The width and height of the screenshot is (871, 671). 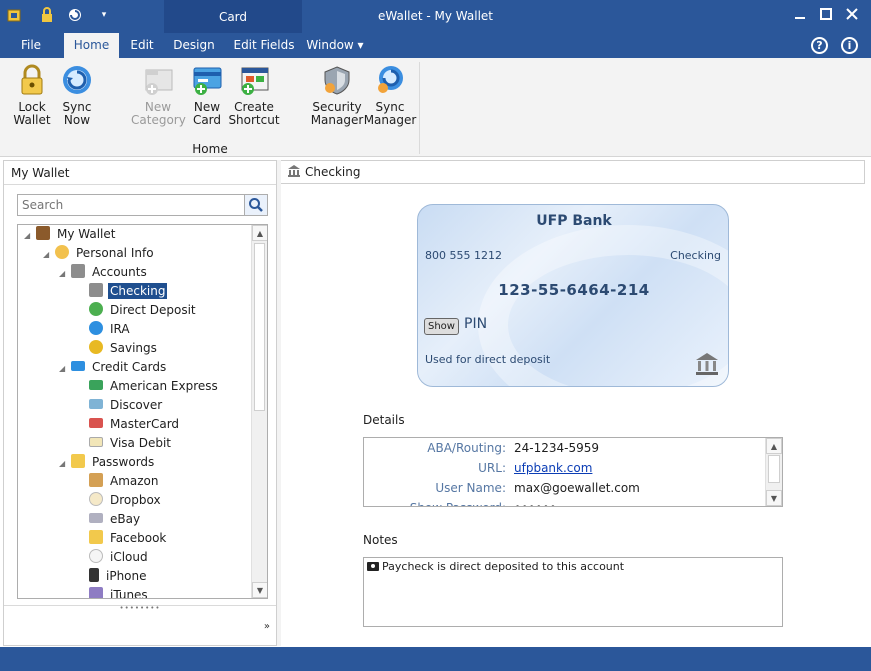 I want to click on url-link: ufpbank.com, so click(x=553, y=468).